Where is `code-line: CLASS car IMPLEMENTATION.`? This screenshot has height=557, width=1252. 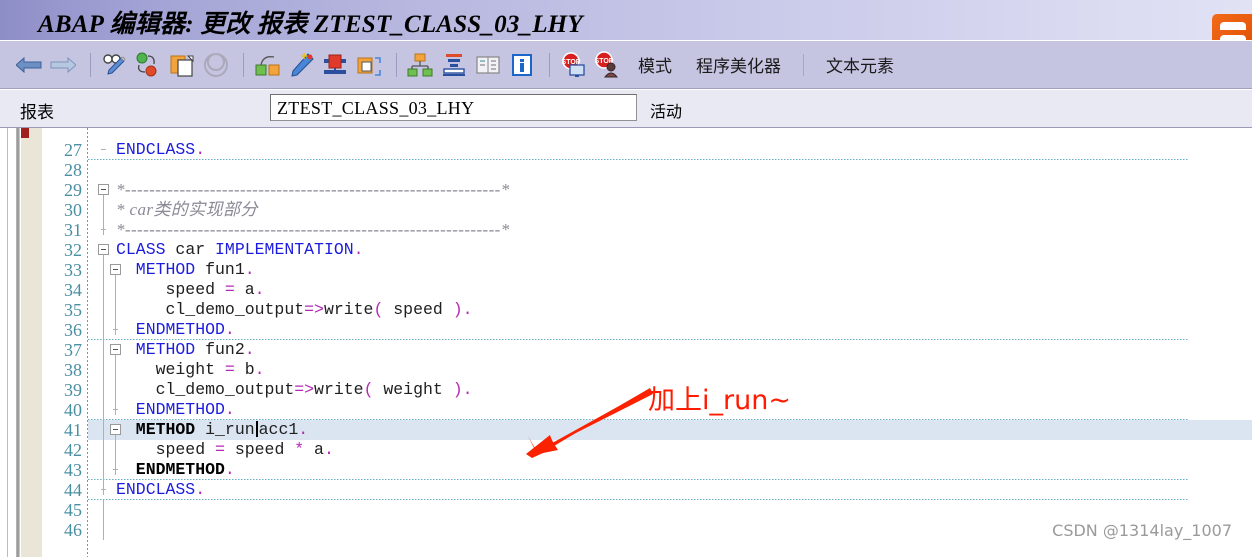
code-line: CLASS car IMPLEMENTATION. is located at coordinates (240, 250).